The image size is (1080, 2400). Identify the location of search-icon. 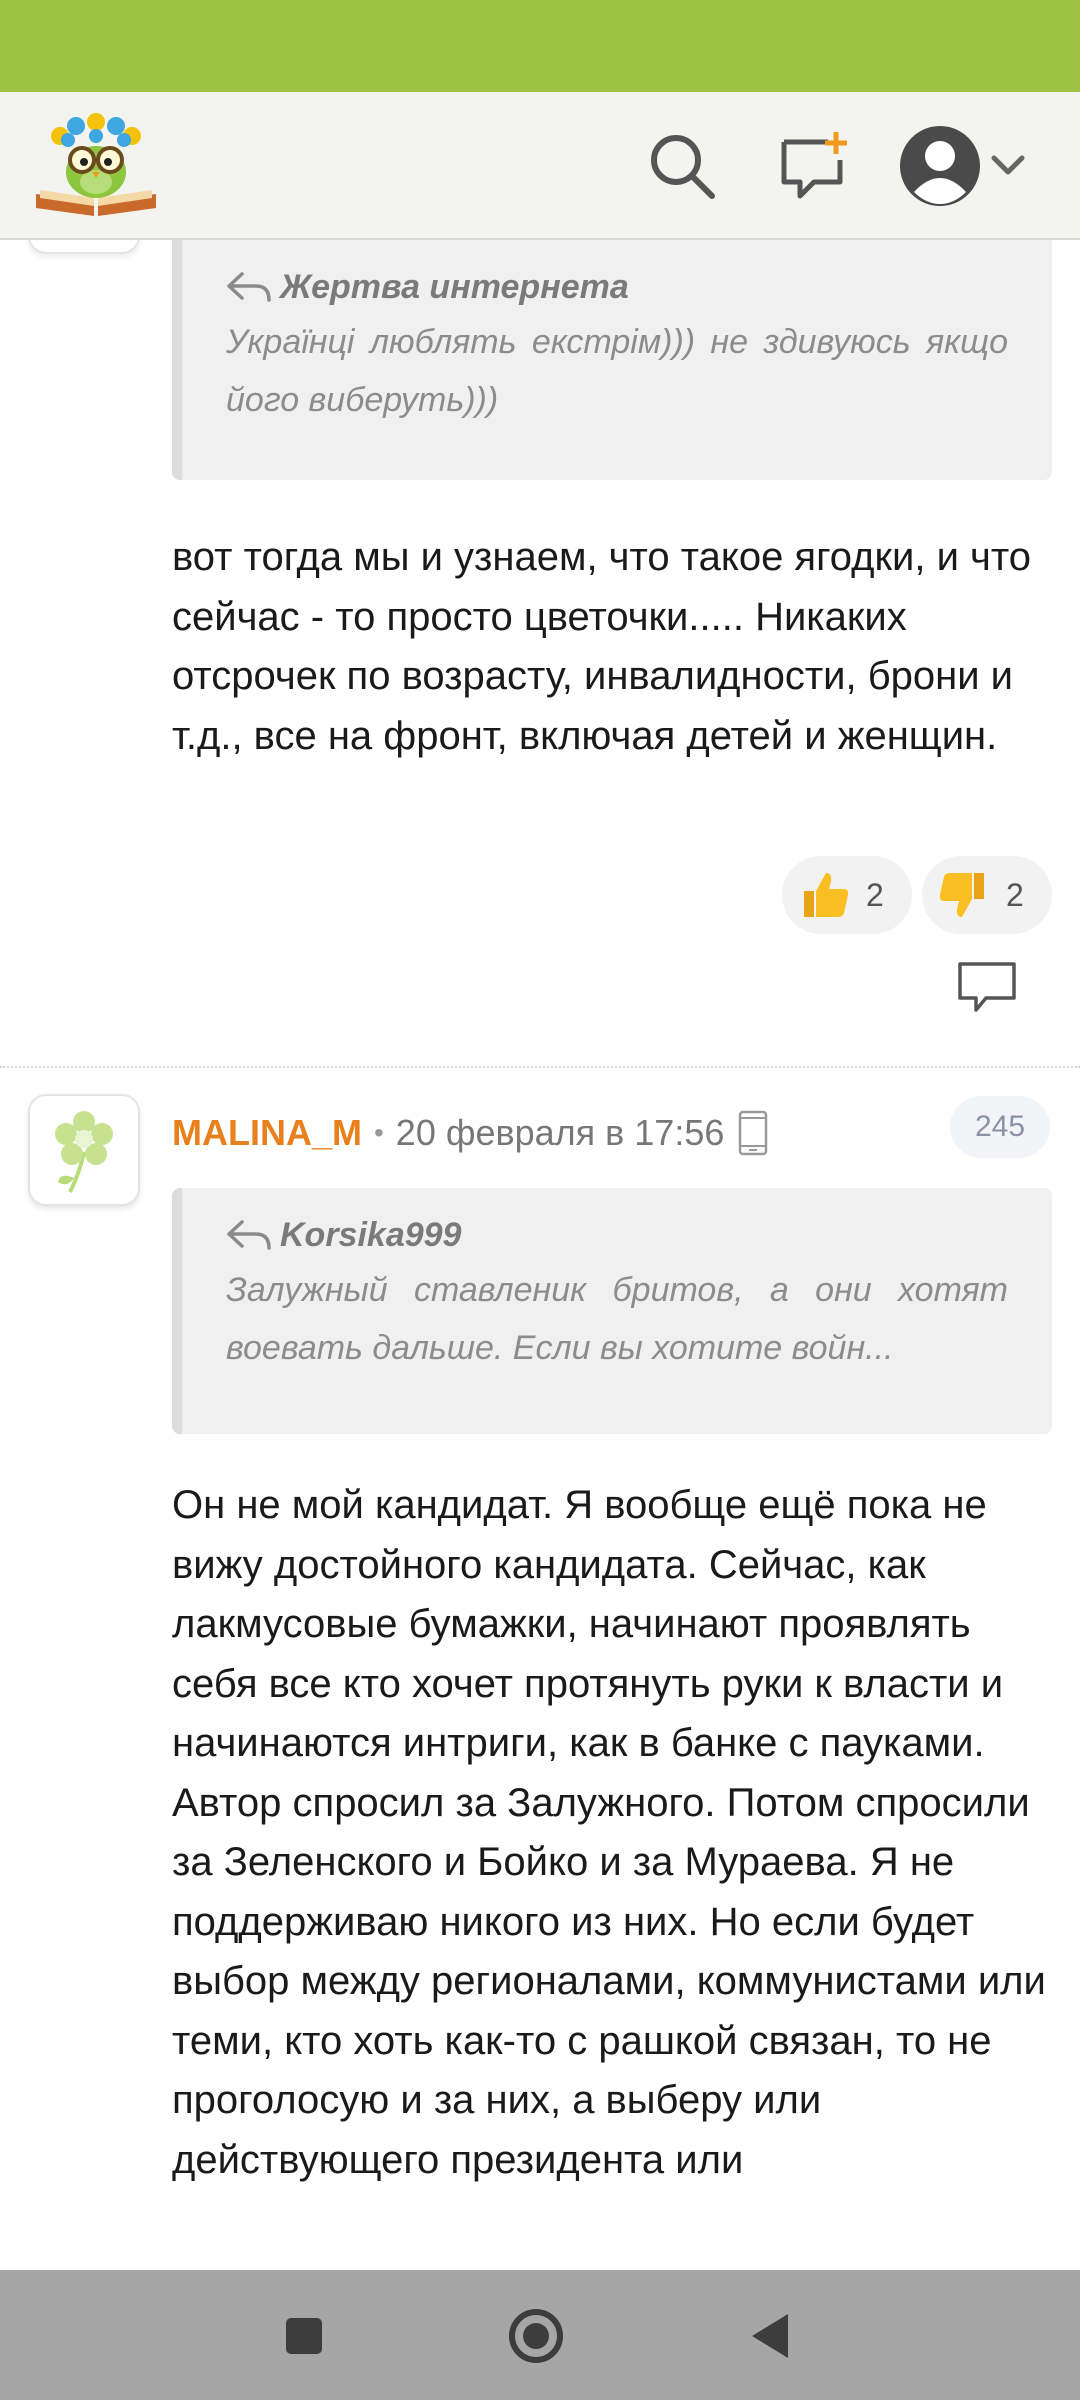
(683, 167).